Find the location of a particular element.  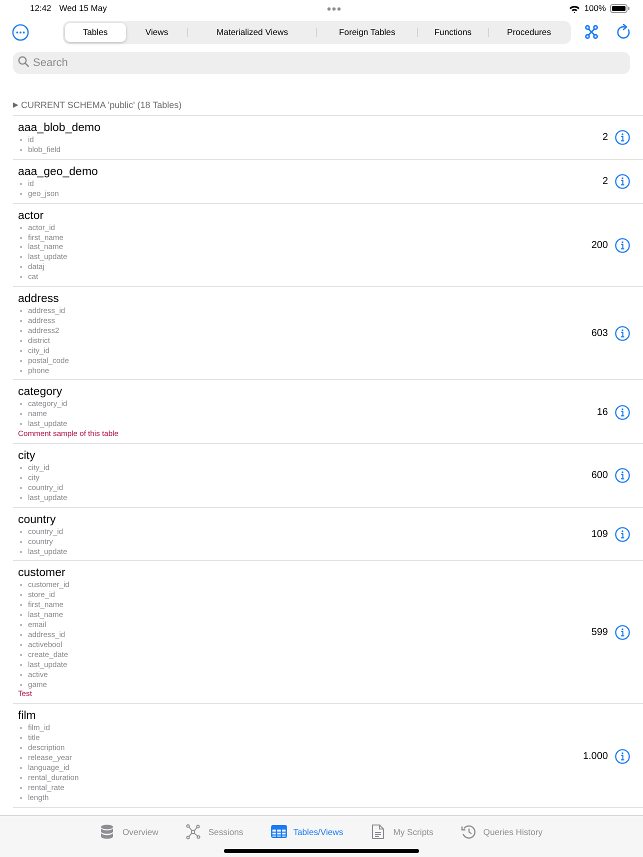

network-icon is located at coordinates (194, 832).